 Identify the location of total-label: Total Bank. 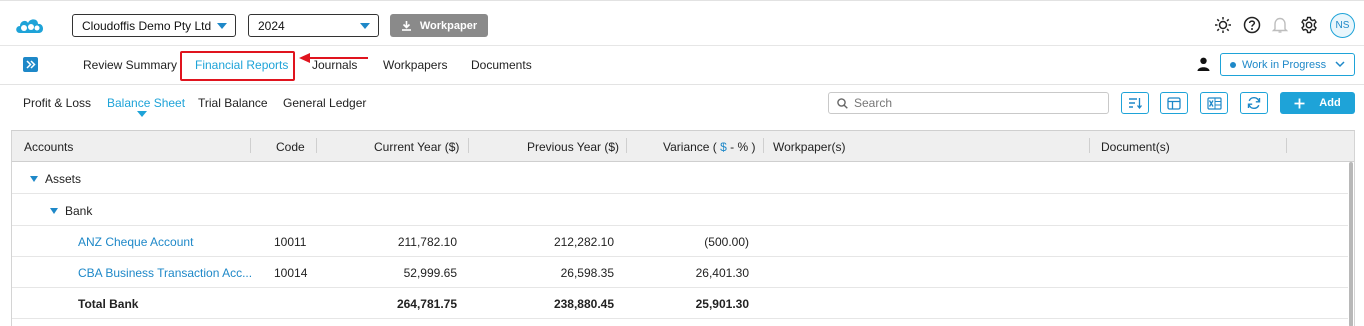
(108, 304).